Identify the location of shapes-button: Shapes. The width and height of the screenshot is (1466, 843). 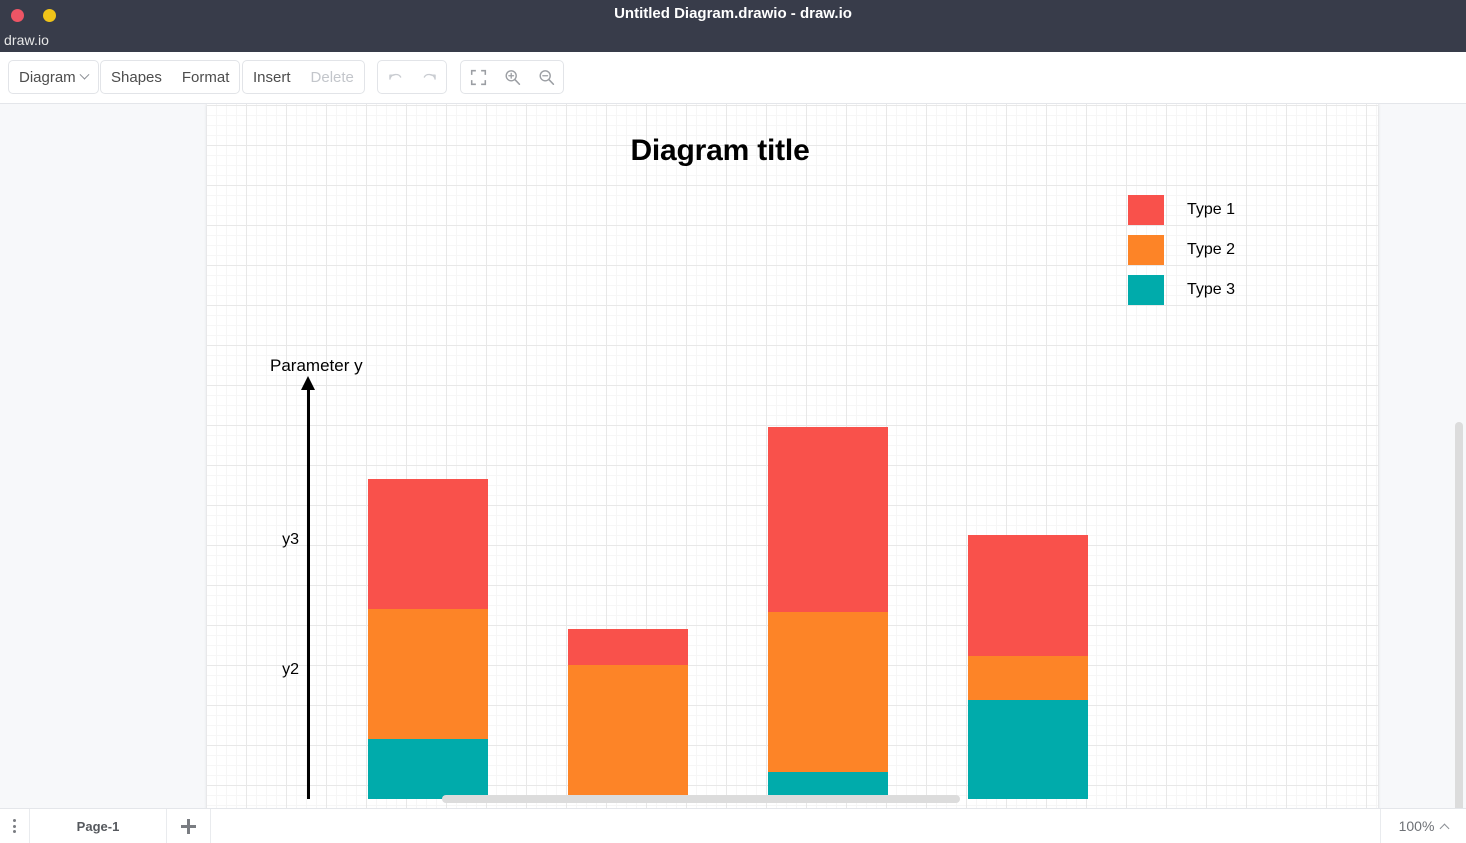
(136, 77).